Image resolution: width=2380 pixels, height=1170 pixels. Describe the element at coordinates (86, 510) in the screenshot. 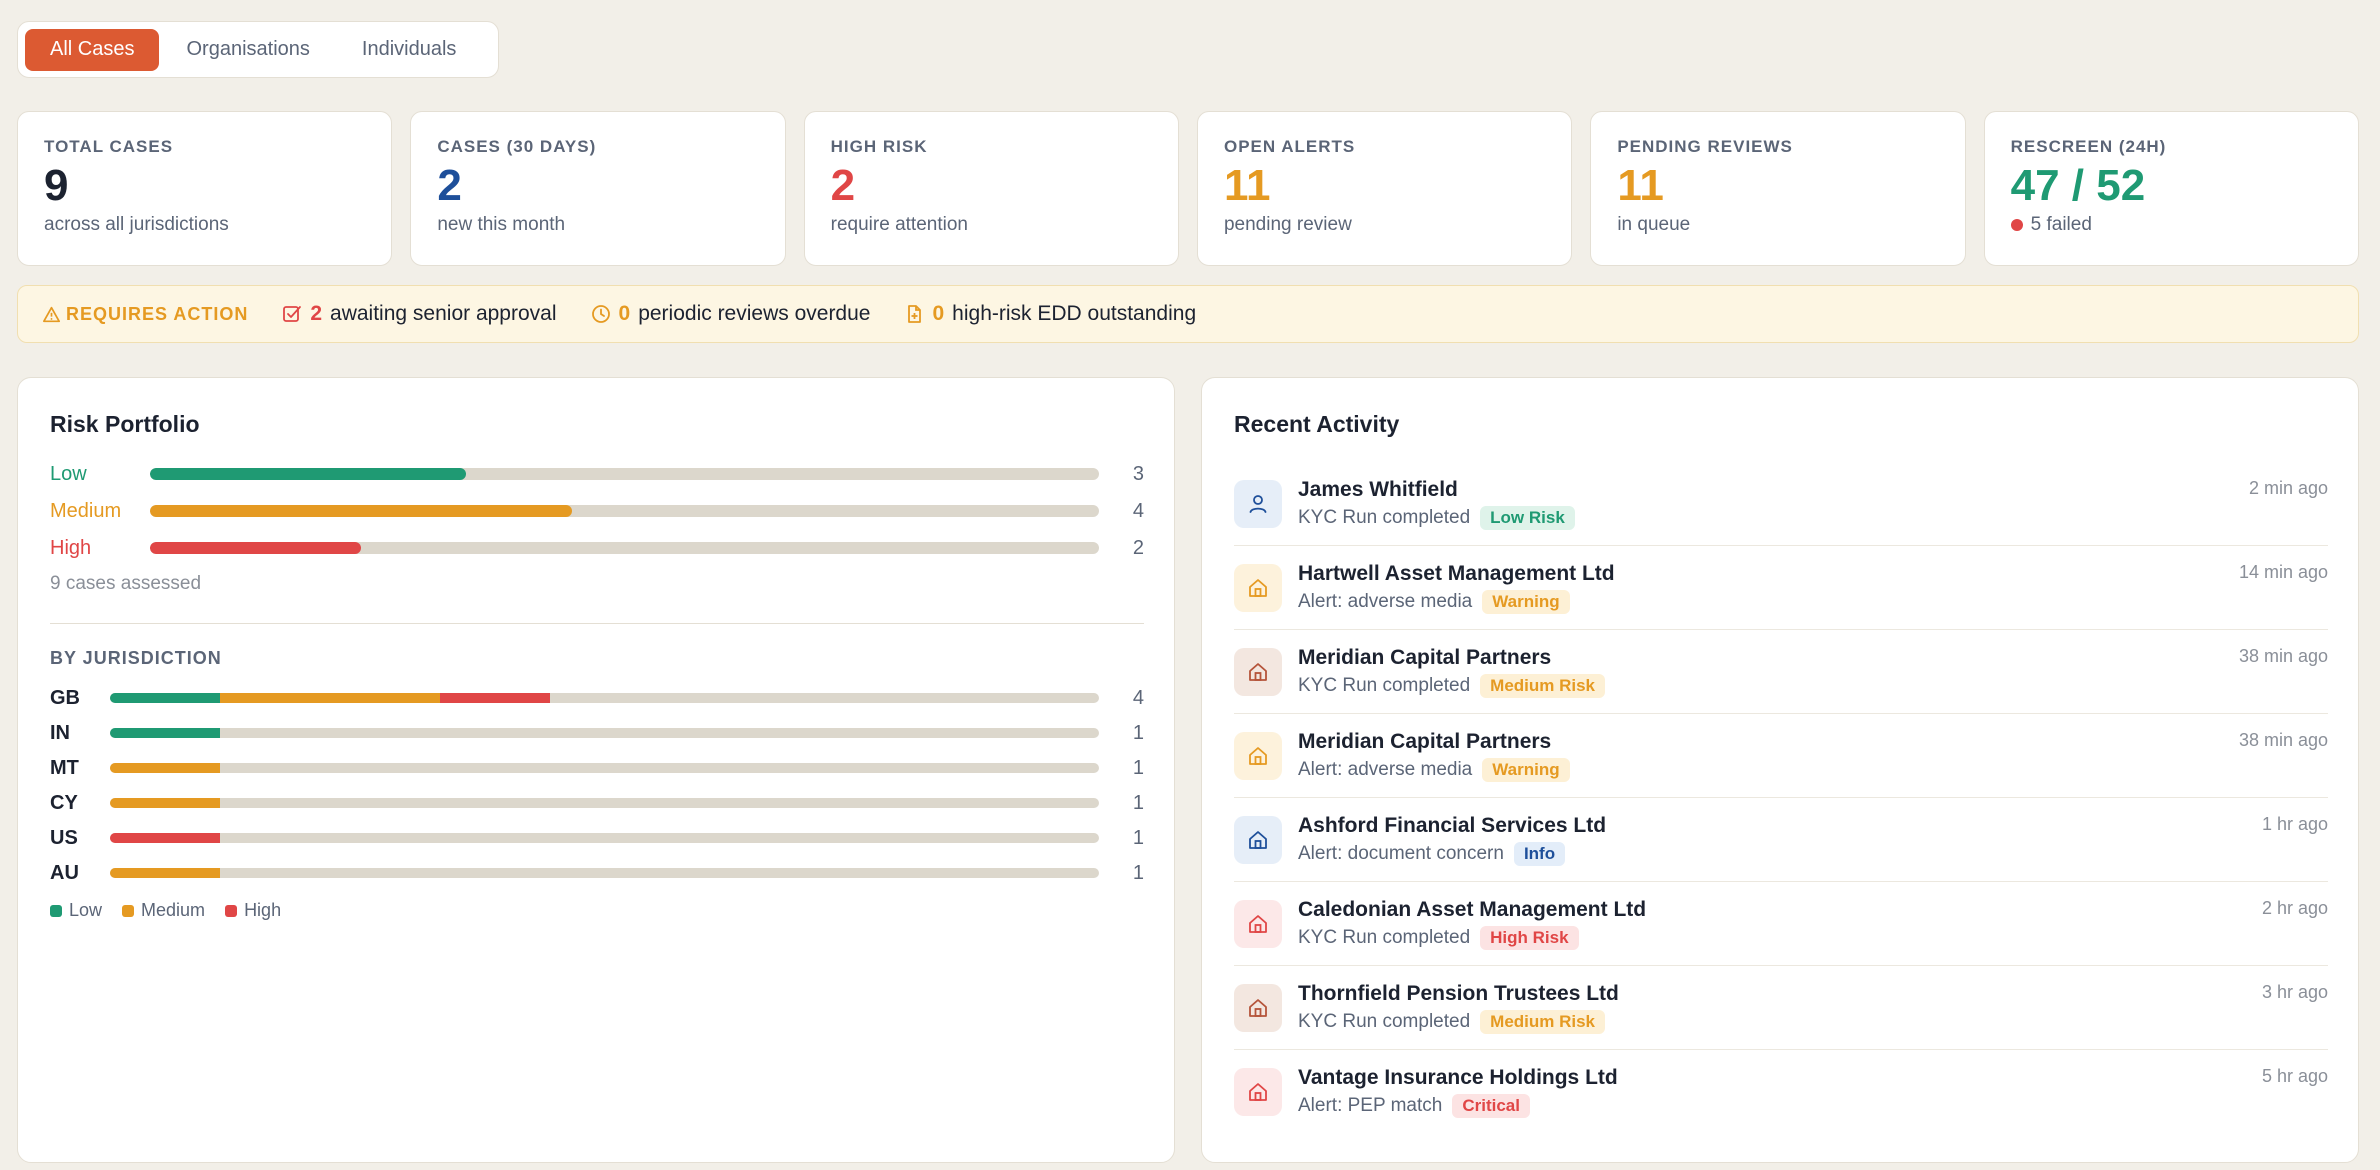

I see `risk-label: Medium` at that location.